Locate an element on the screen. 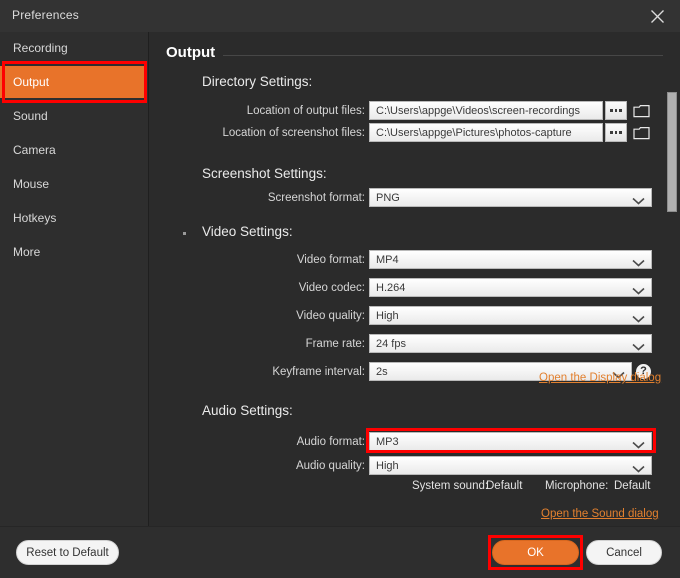 The height and width of the screenshot is (578, 680). system-sound-label: System sound: is located at coordinates (450, 486).